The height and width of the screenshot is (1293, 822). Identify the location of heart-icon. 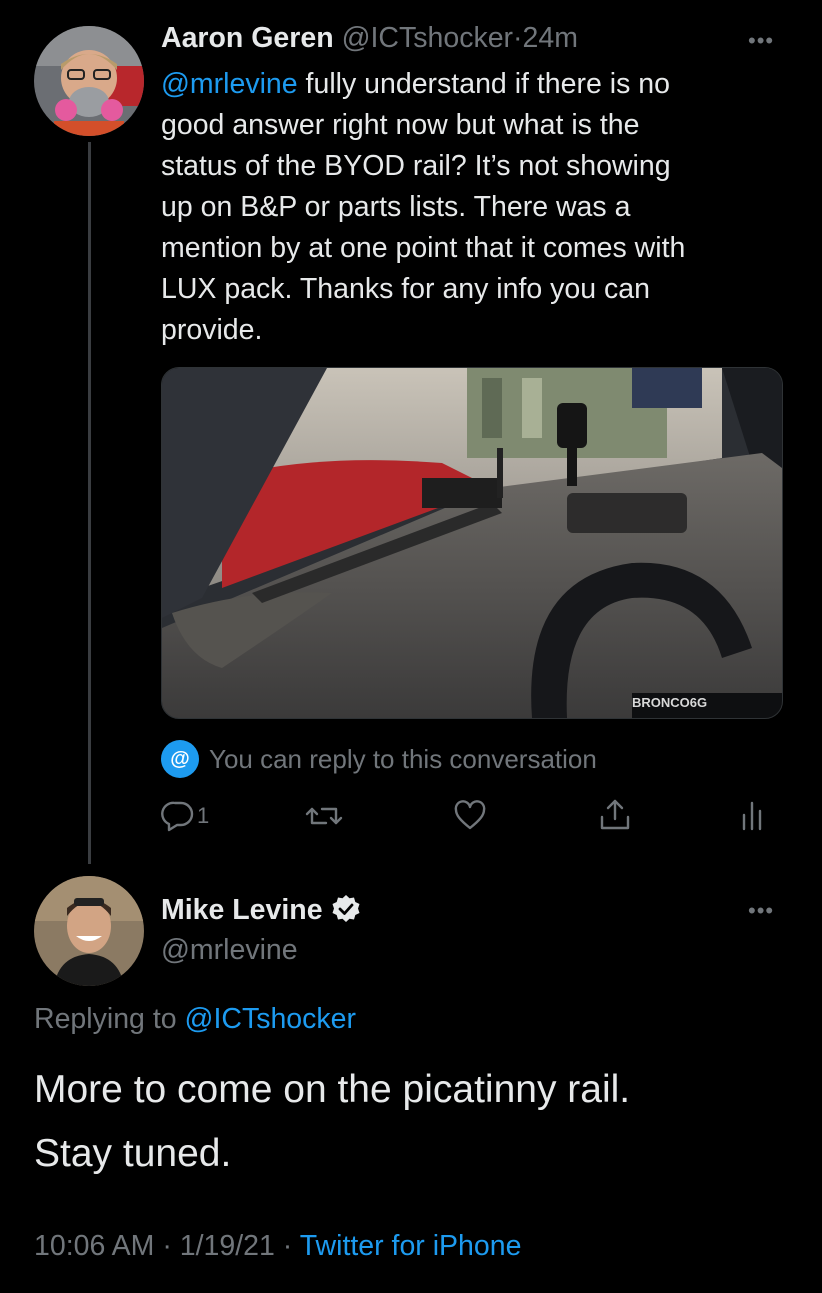
(470, 815).